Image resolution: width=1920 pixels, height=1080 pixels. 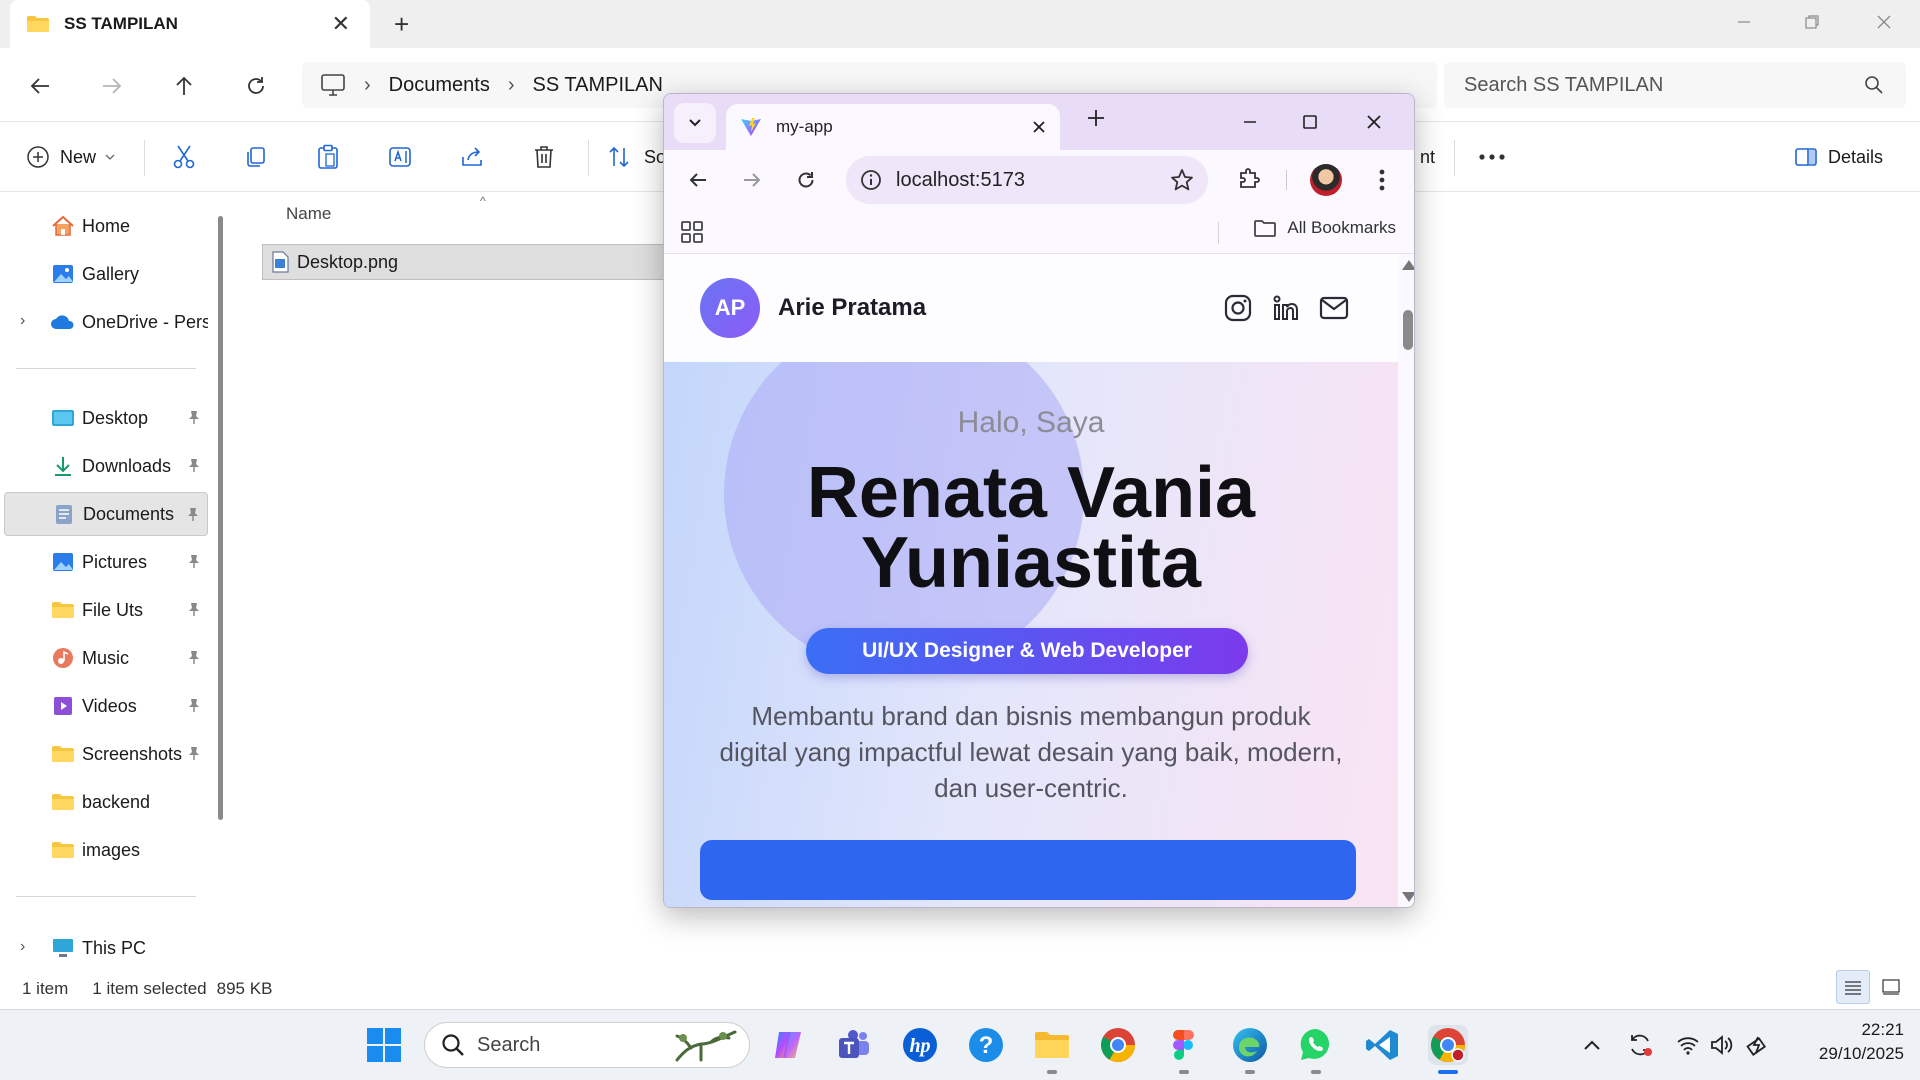 What do you see at coordinates (1408, 897) in the screenshot?
I see `scroll-down-icon` at bounding box center [1408, 897].